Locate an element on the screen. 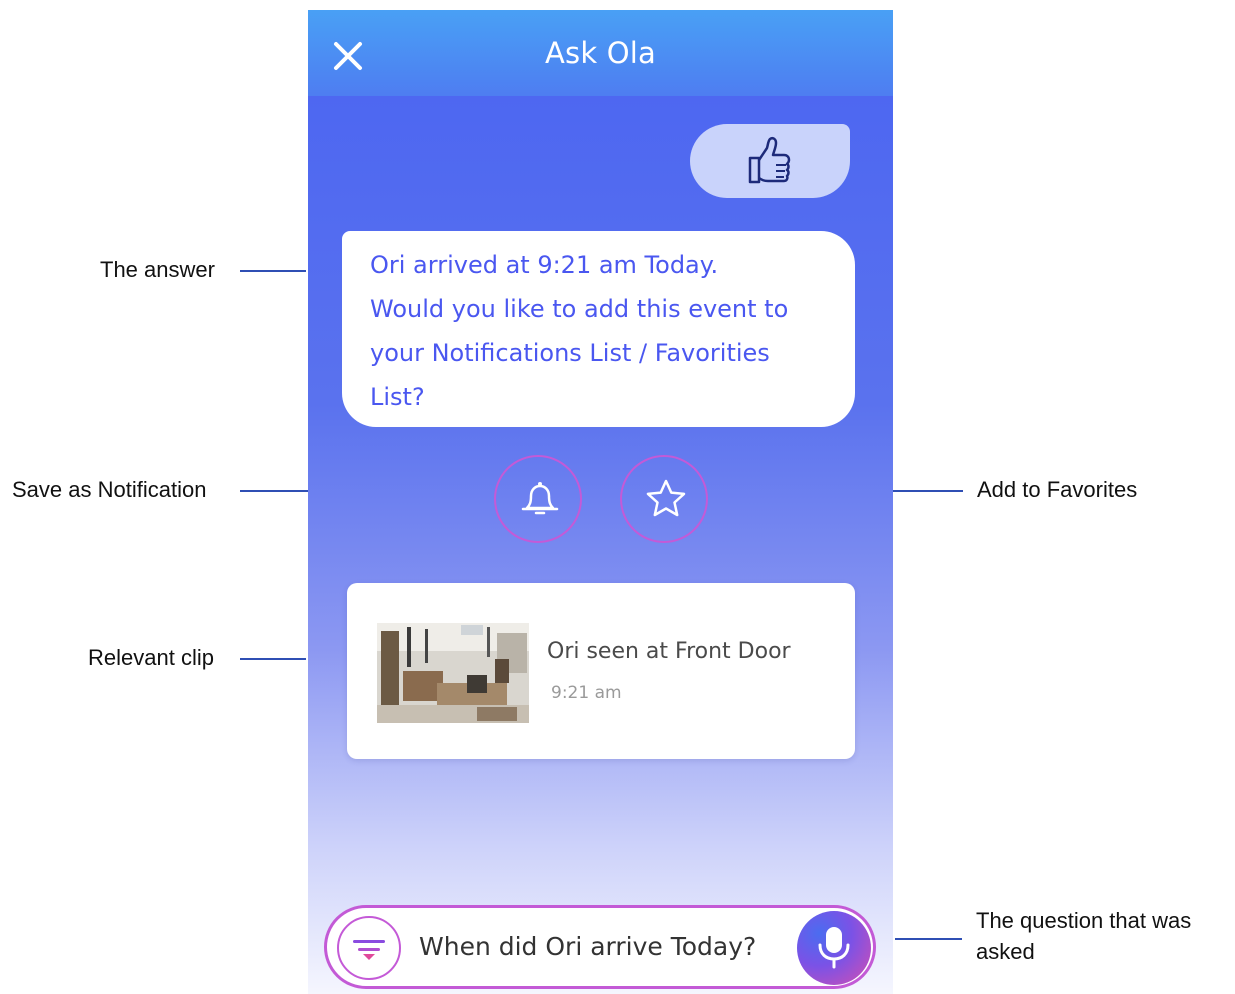  page-title: Ask Ola is located at coordinates (600, 53).